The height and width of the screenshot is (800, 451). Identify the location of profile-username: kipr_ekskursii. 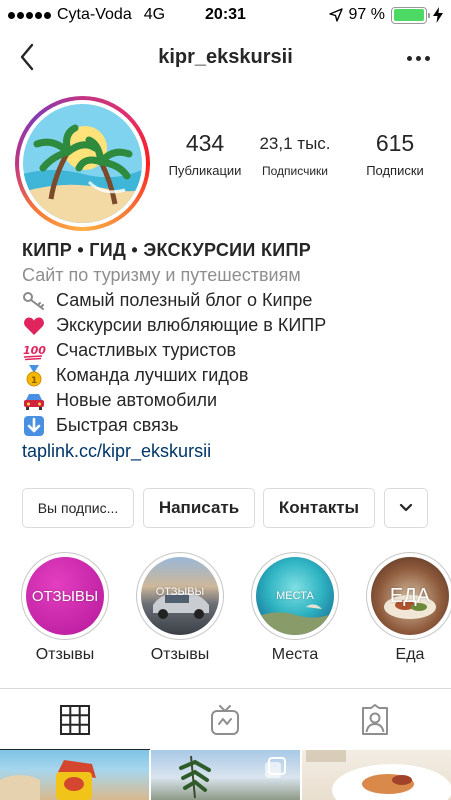
(225, 57).